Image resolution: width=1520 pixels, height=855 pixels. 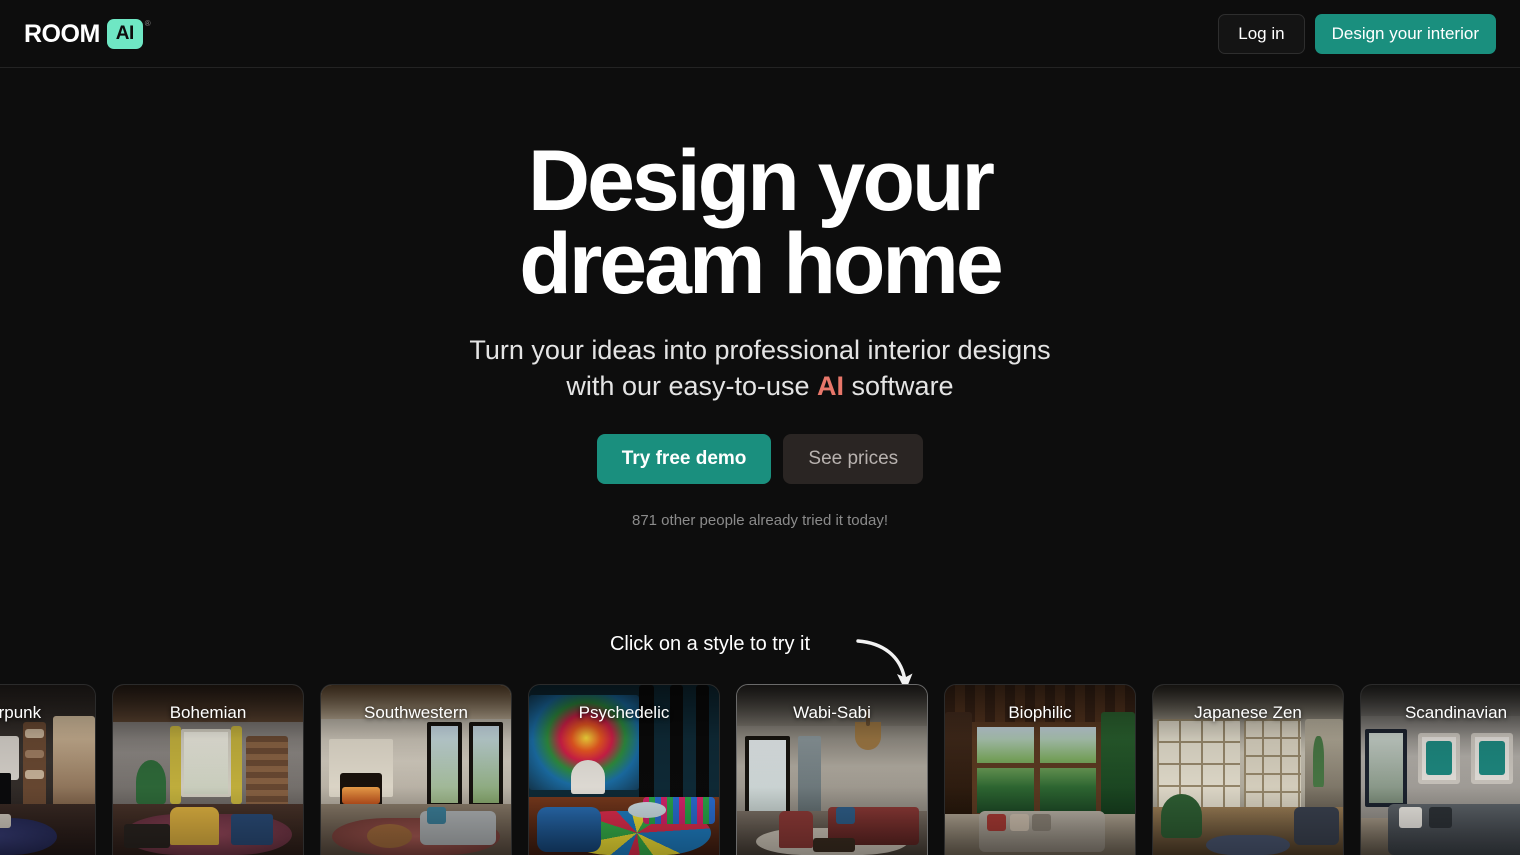 I want to click on style-card-label: Wabi-Sabi, so click(x=832, y=712).